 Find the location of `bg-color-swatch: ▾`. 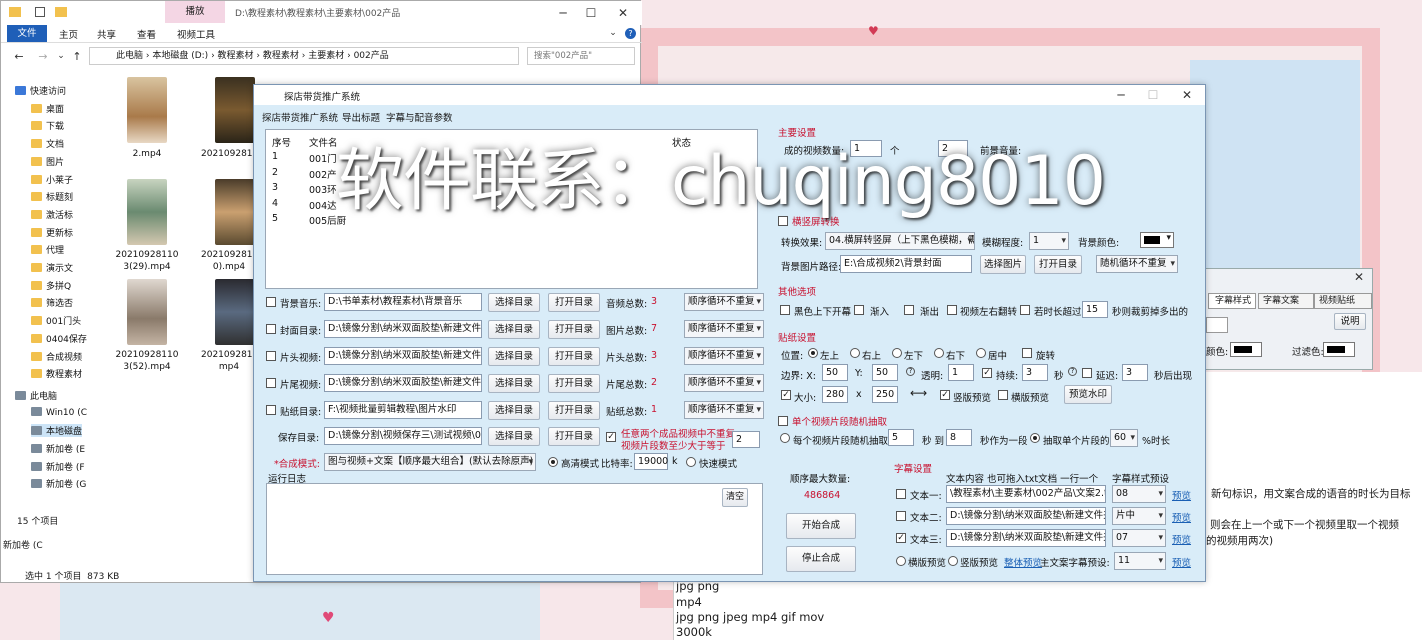

bg-color-swatch: ▾ is located at coordinates (1157, 240).